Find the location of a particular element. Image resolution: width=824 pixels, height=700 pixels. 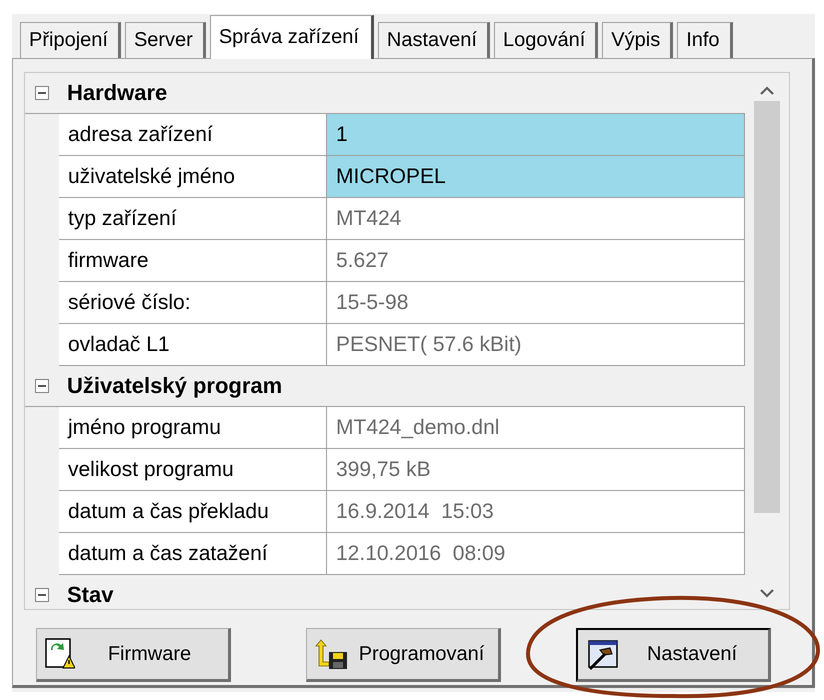

property-label: typ zařízení is located at coordinates (193, 219).